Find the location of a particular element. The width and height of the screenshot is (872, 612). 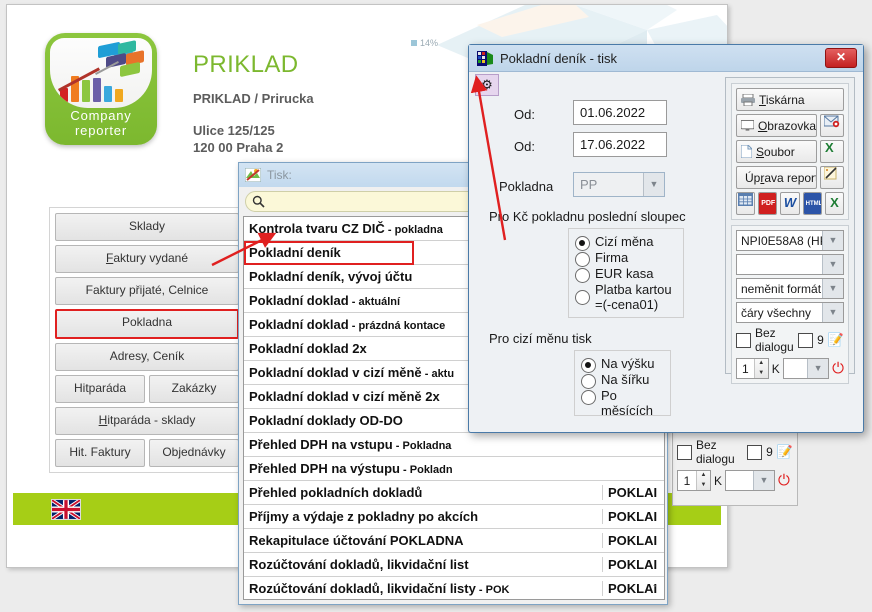

no-dialog-row: Bez dialogu 9 📝 is located at coordinates (790, 340).